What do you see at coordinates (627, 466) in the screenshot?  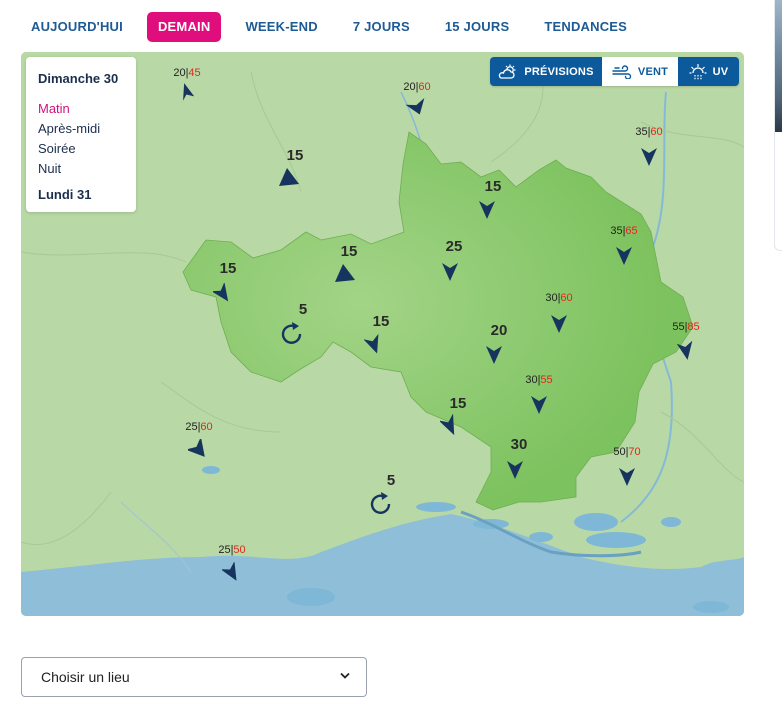 I see `wind-marker: 50|70` at bounding box center [627, 466].